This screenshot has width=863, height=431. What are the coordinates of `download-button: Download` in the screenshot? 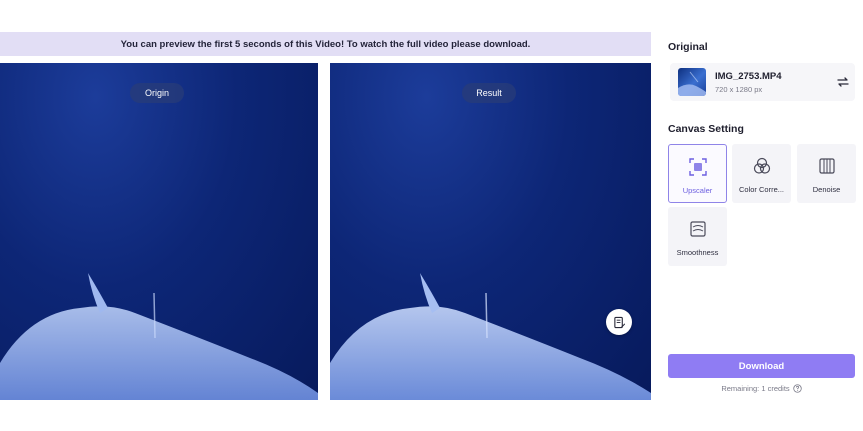 It's located at (761, 366).